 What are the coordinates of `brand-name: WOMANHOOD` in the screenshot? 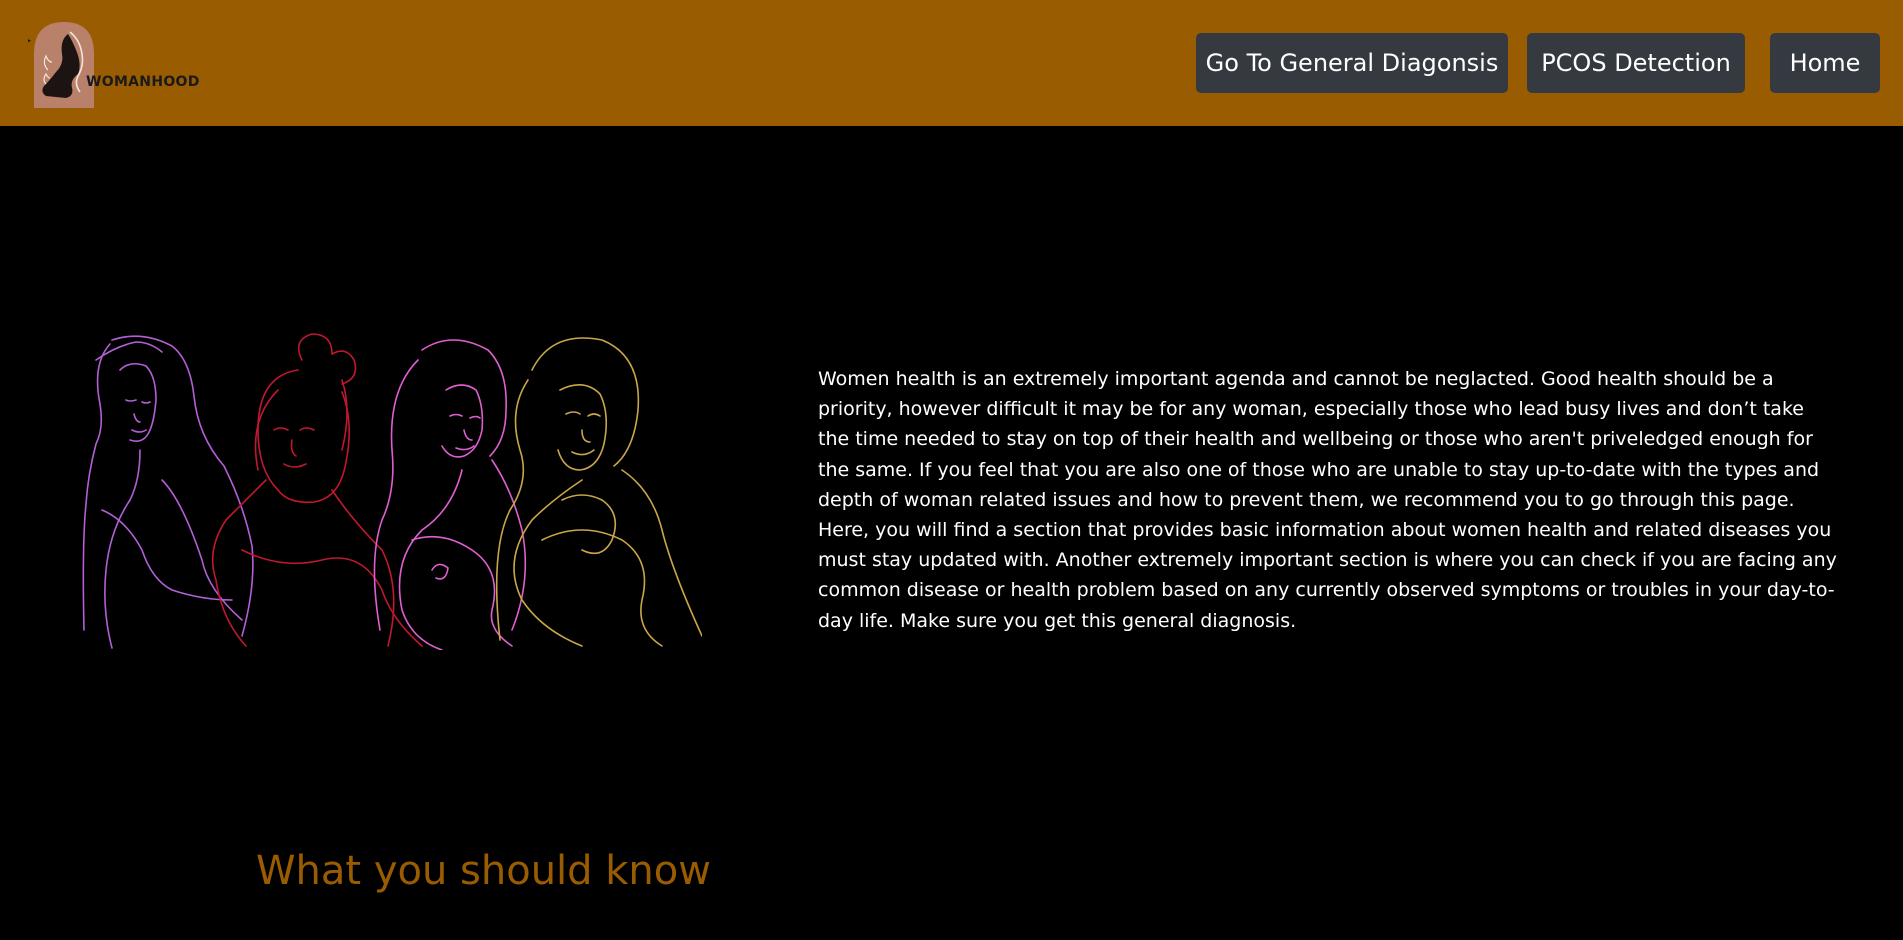 It's located at (143, 82).